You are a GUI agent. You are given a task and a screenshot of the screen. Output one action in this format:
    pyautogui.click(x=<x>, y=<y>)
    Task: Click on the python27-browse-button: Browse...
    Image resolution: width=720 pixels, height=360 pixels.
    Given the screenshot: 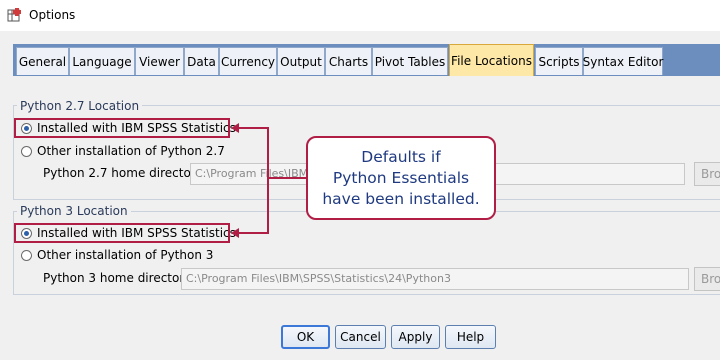 What is the action you would take?
    pyautogui.click(x=707, y=174)
    